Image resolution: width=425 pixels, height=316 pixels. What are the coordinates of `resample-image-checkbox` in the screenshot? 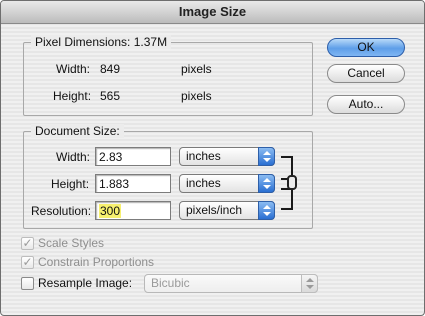 It's located at (27, 283).